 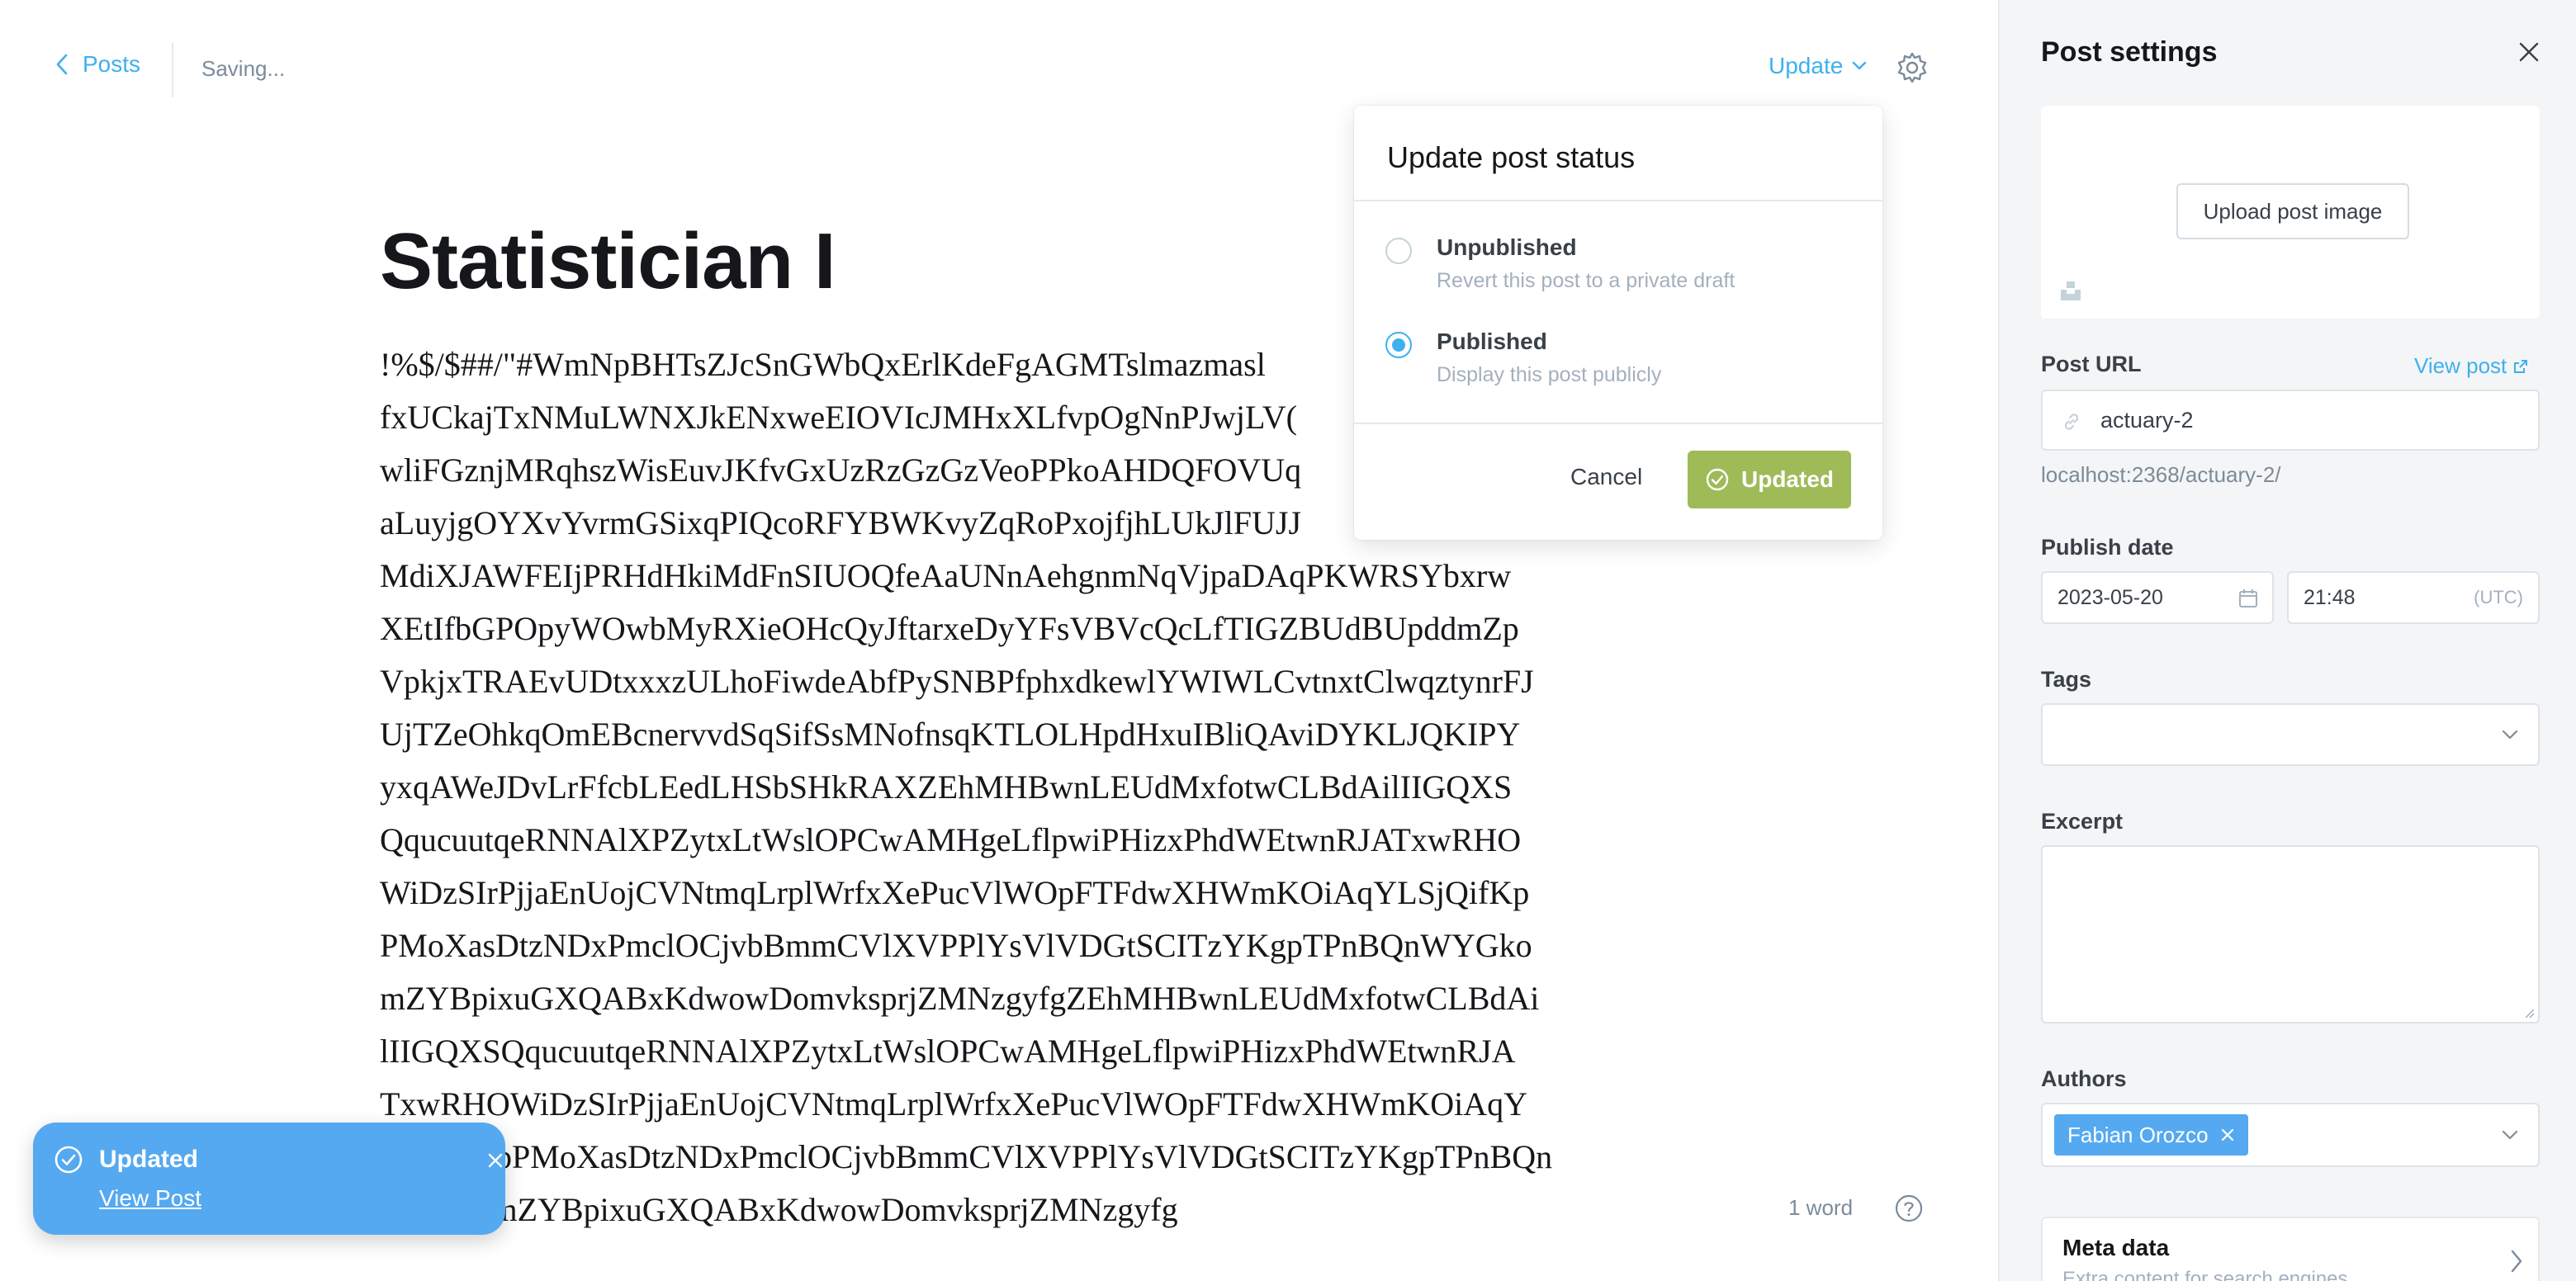 What do you see at coordinates (2498, 597) in the screenshot?
I see `timezone-label: (UTC)` at bounding box center [2498, 597].